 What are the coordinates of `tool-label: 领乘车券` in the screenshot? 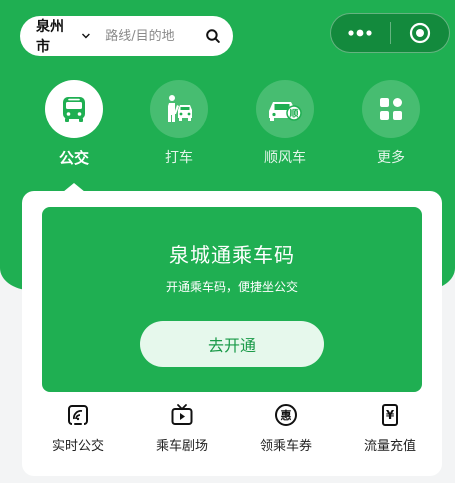 It's located at (285, 446).